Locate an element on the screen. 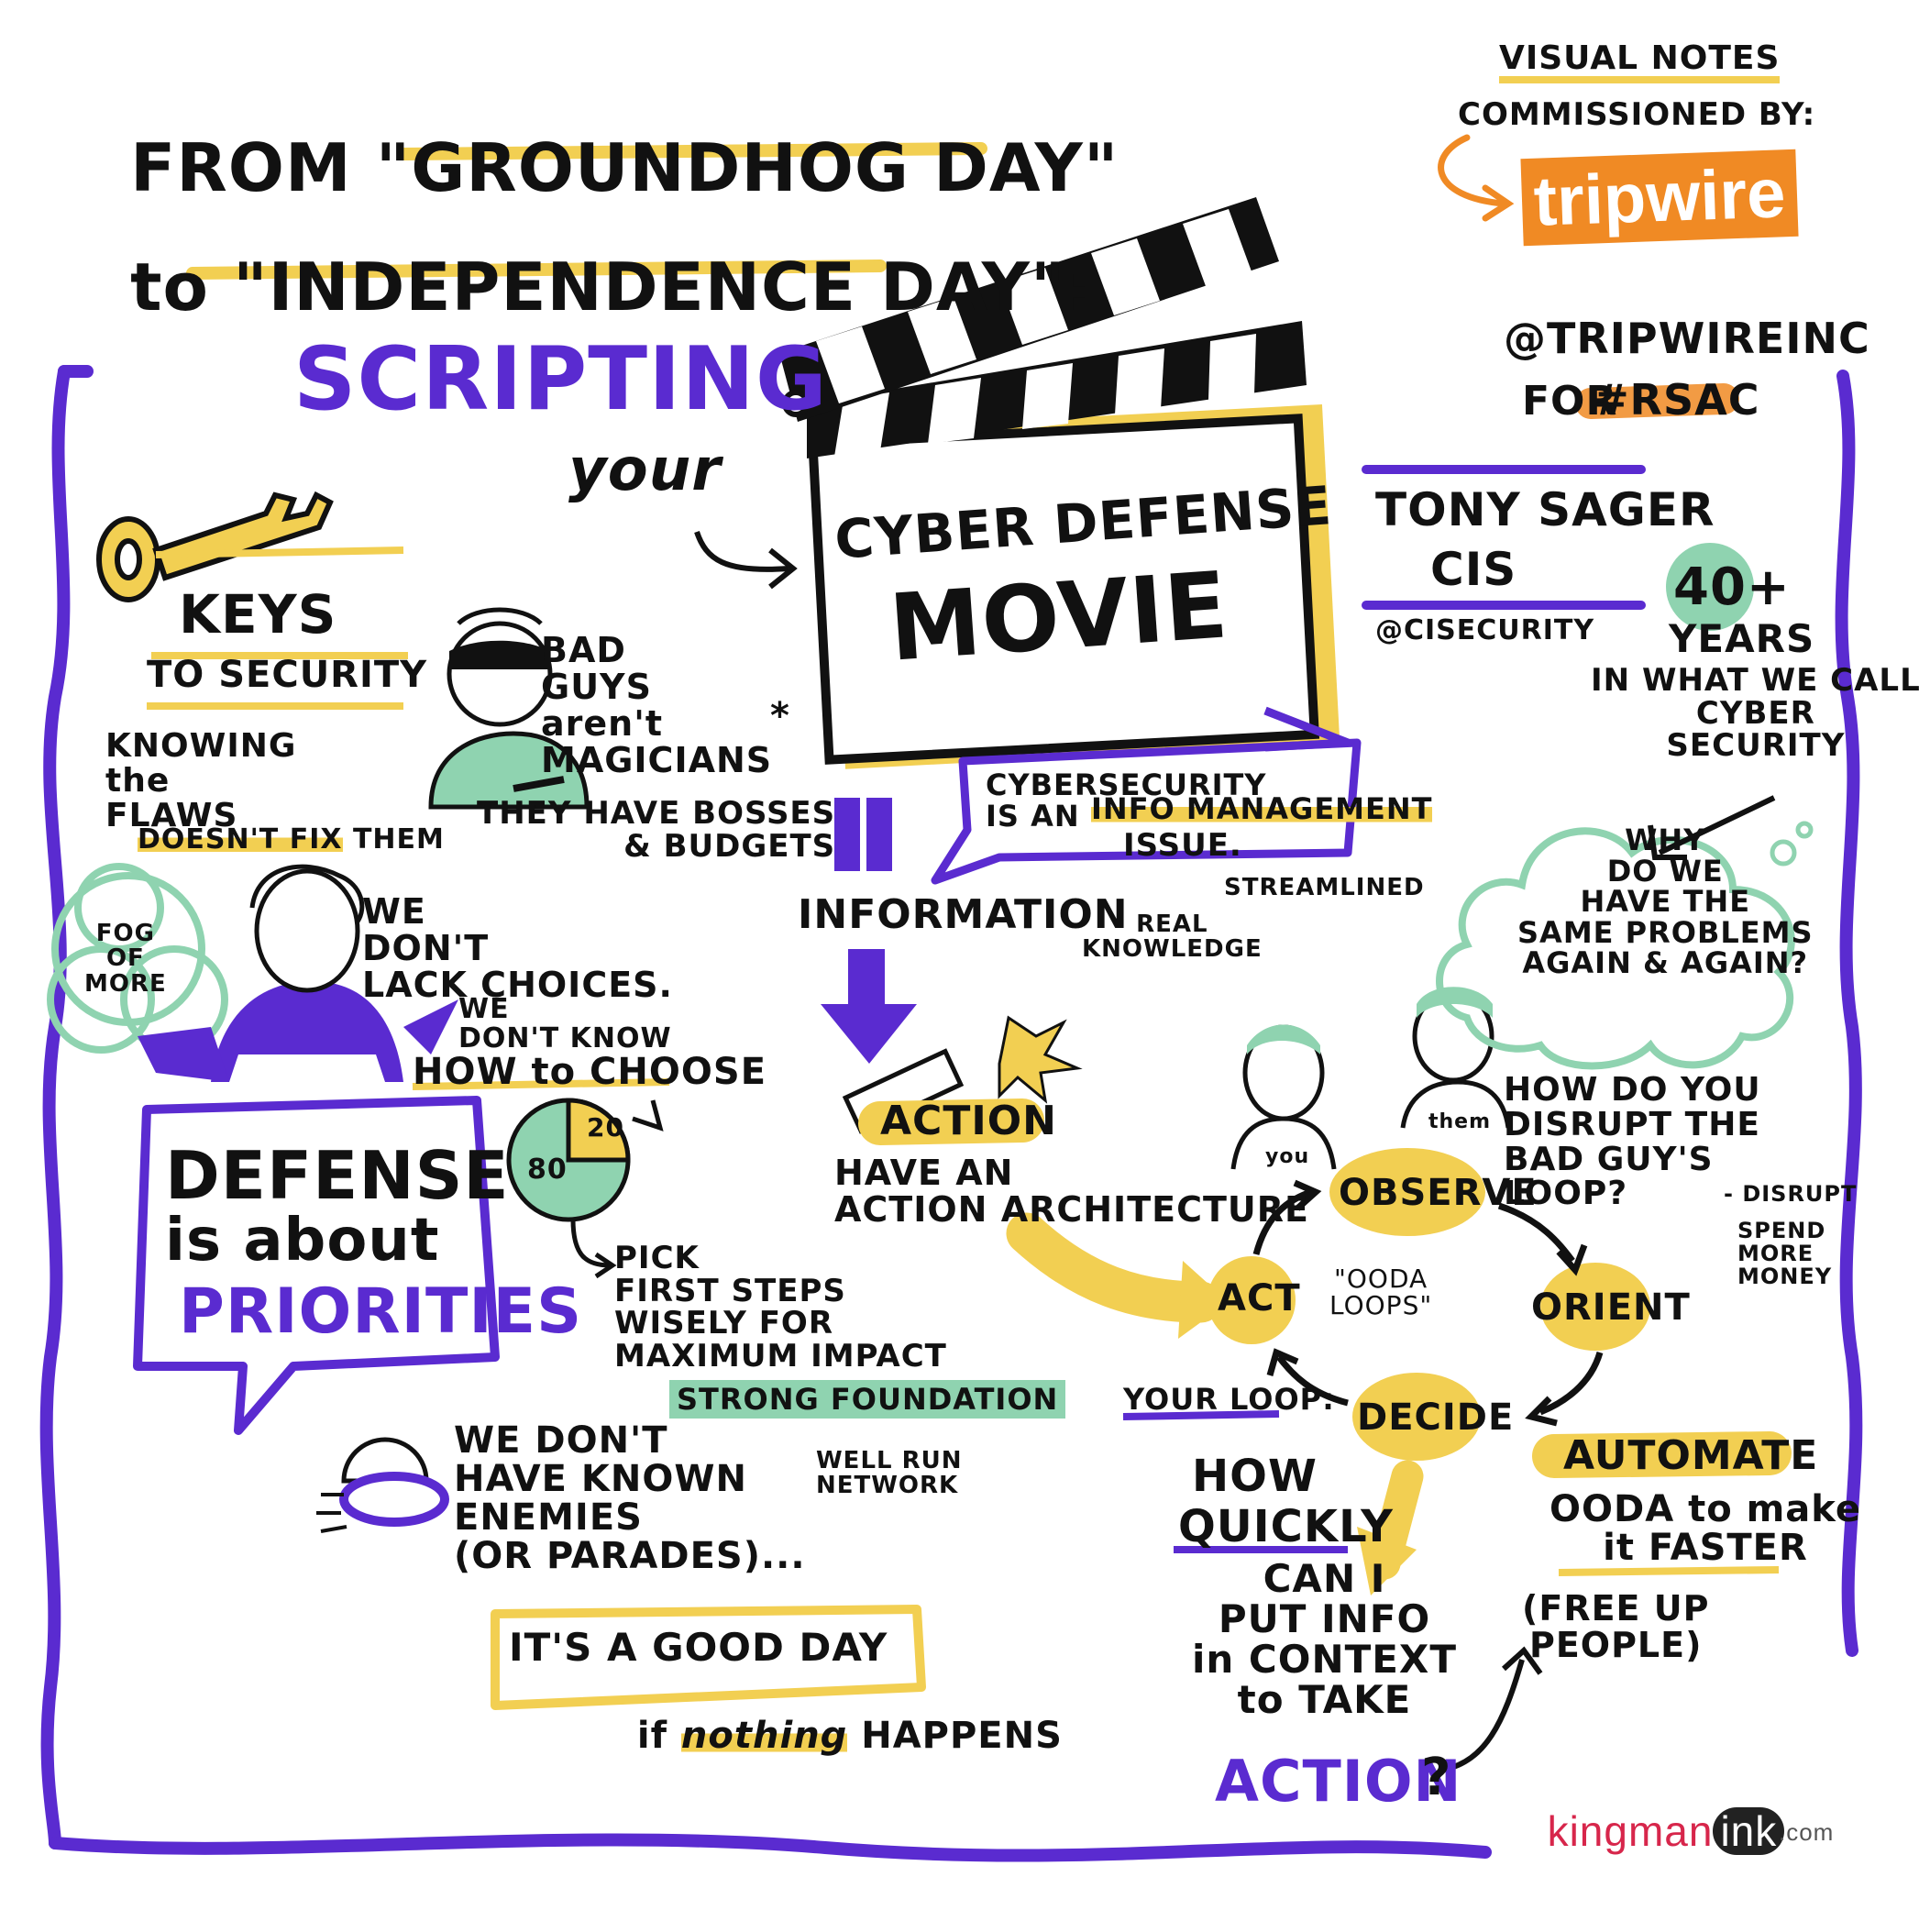 The height and width of the screenshot is (1932, 1919). decide-label: DECIDE is located at coordinates (1436, 1418).